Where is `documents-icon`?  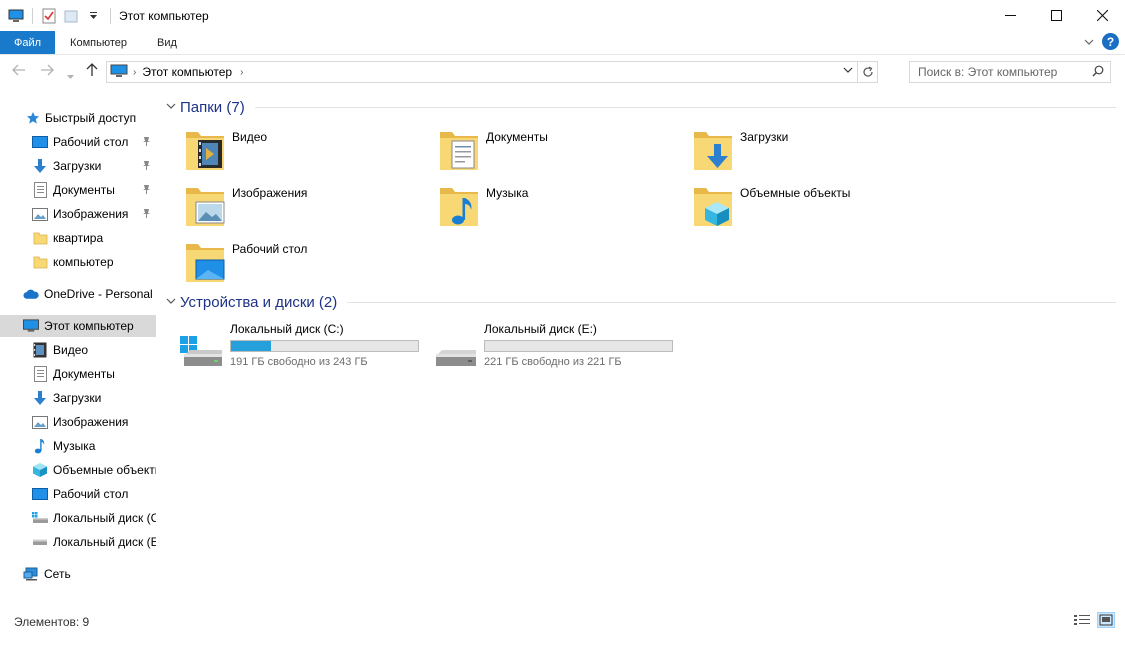 documents-icon is located at coordinates (40, 374).